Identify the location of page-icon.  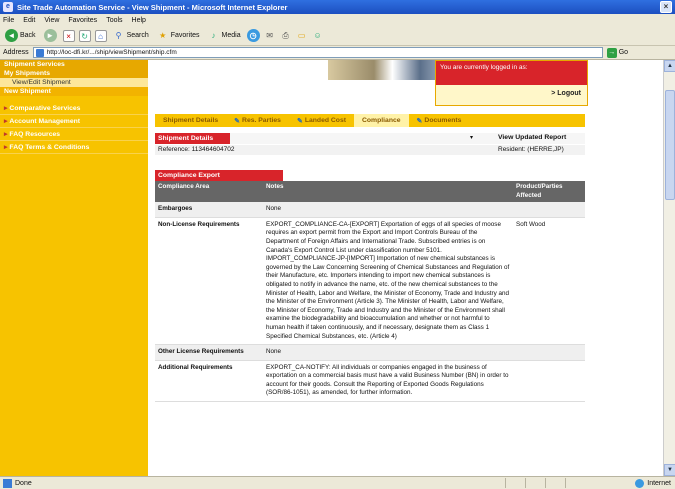
(39, 52).